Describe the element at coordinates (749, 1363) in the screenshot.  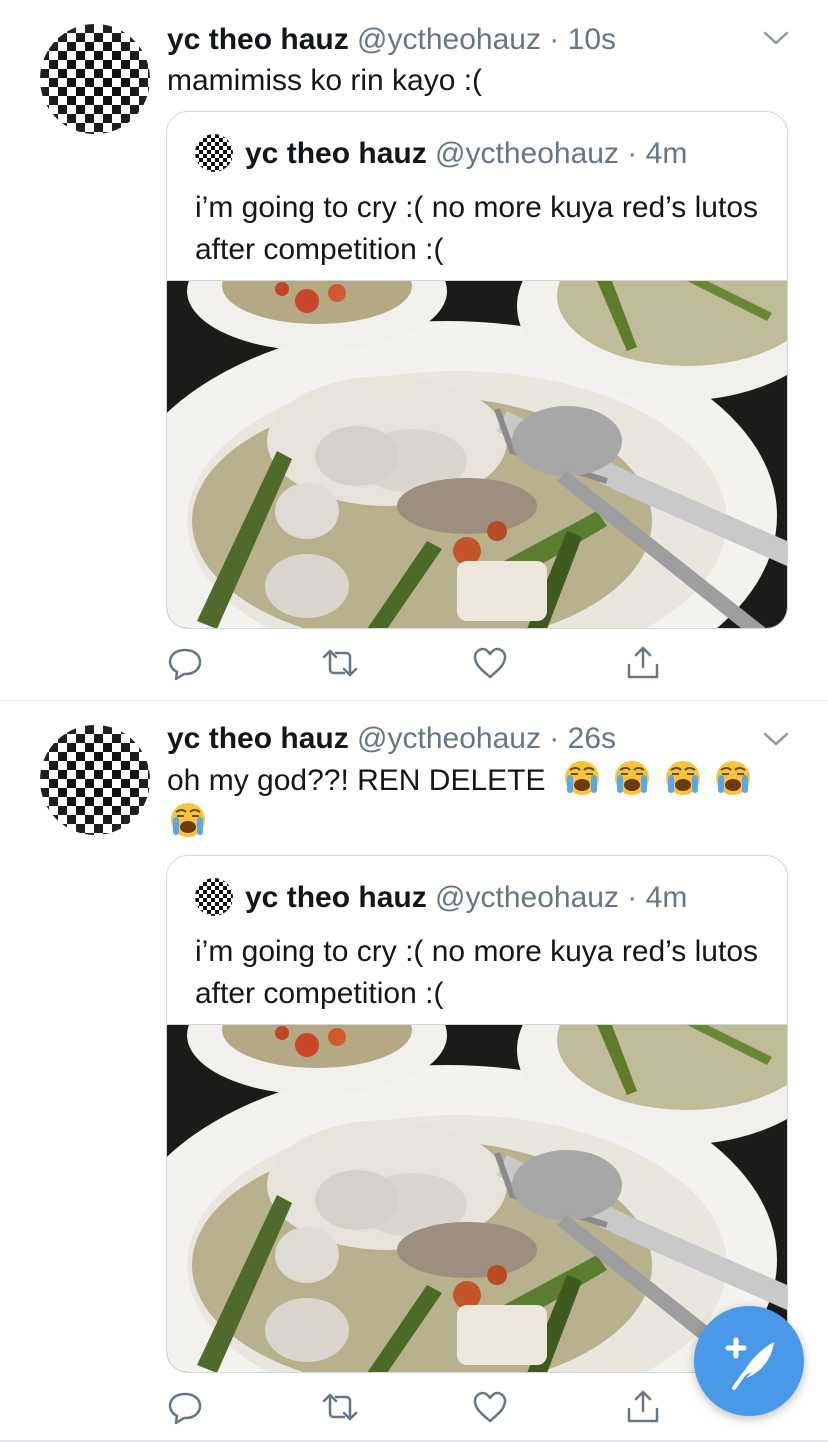
I see `compose-icon` at that location.